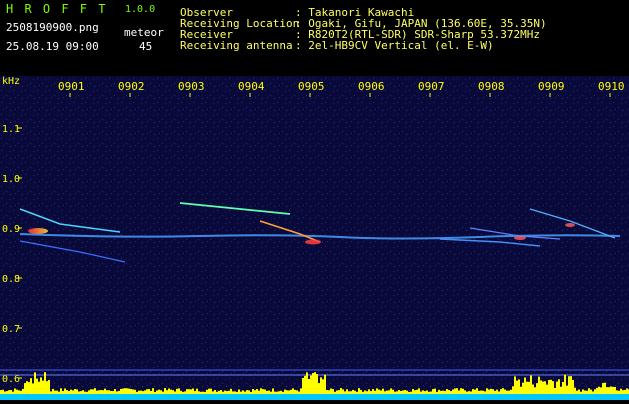 The width and height of the screenshot is (629, 404). What do you see at coordinates (611, 86) in the screenshot?
I see `time-tick-label: 0910` at bounding box center [611, 86].